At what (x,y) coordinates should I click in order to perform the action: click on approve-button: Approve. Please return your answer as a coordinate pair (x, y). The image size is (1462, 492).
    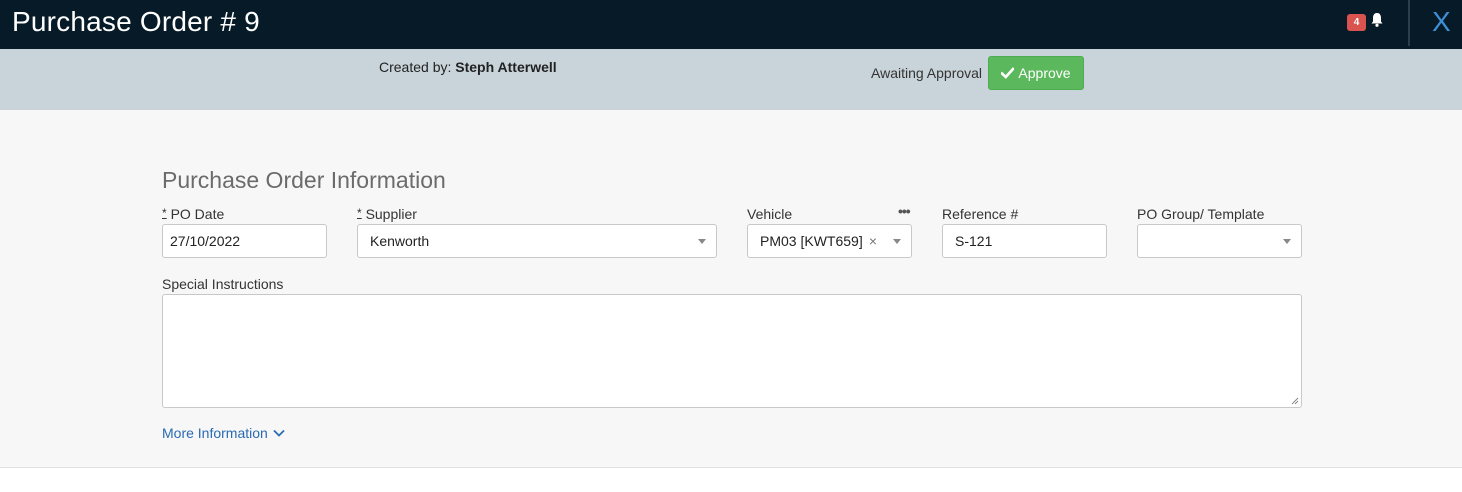
    Looking at the image, I should click on (1036, 73).